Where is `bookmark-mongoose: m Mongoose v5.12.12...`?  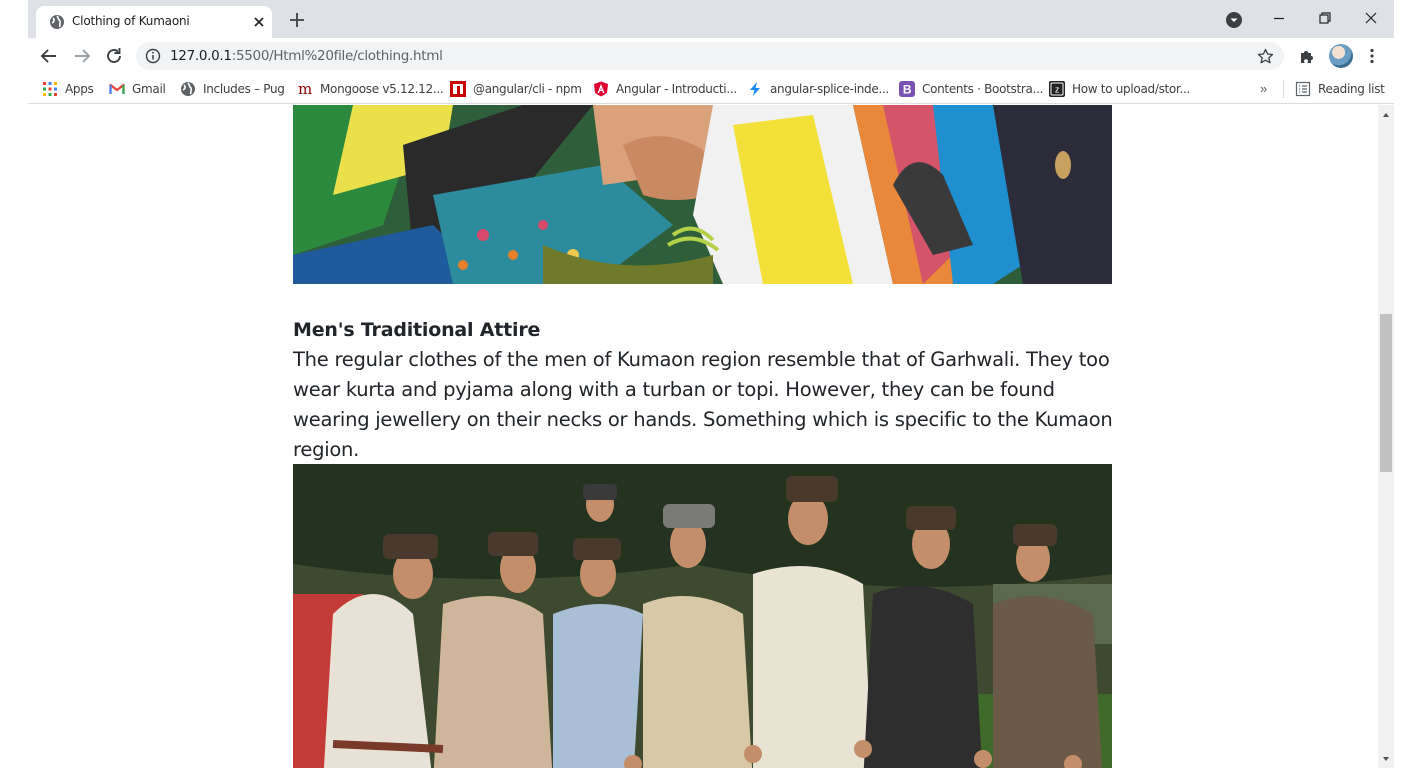
bookmark-mongoose: m Mongoose v5.12.12... is located at coordinates (370, 89).